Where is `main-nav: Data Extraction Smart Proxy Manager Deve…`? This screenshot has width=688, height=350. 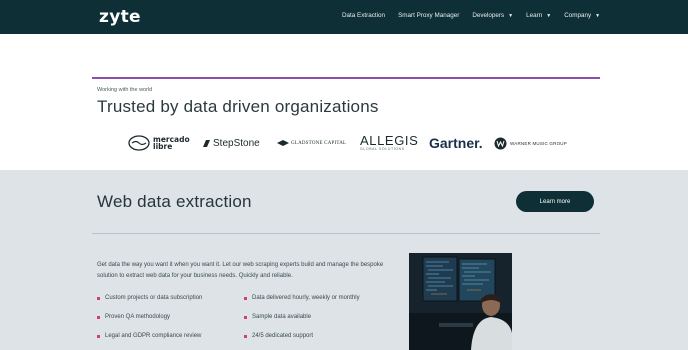 main-nav: Data Extraction Smart Proxy Manager Deve… is located at coordinates (477, 15).